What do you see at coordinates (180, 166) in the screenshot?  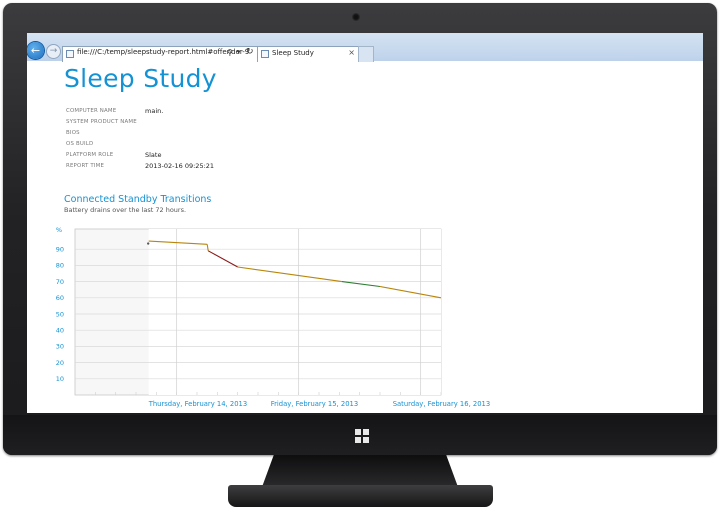 I see `info-value: 2013-02-16 09:25:21` at bounding box center [180, 166].